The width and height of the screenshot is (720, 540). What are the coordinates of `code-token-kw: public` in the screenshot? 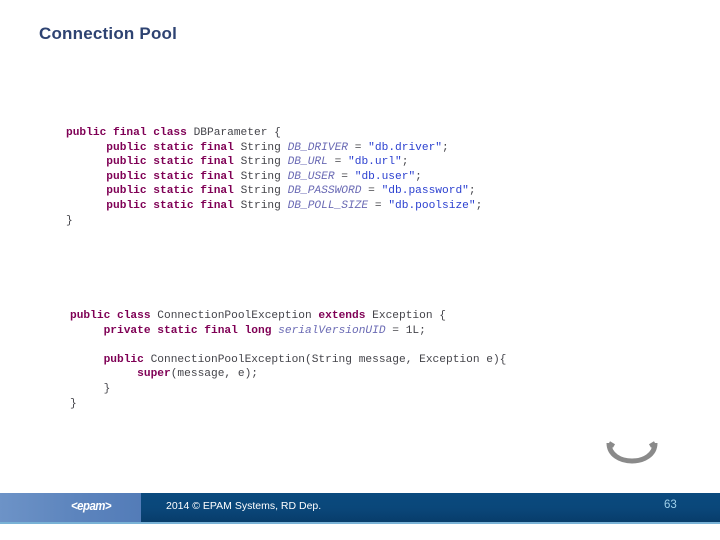 It's located at (127, 359).